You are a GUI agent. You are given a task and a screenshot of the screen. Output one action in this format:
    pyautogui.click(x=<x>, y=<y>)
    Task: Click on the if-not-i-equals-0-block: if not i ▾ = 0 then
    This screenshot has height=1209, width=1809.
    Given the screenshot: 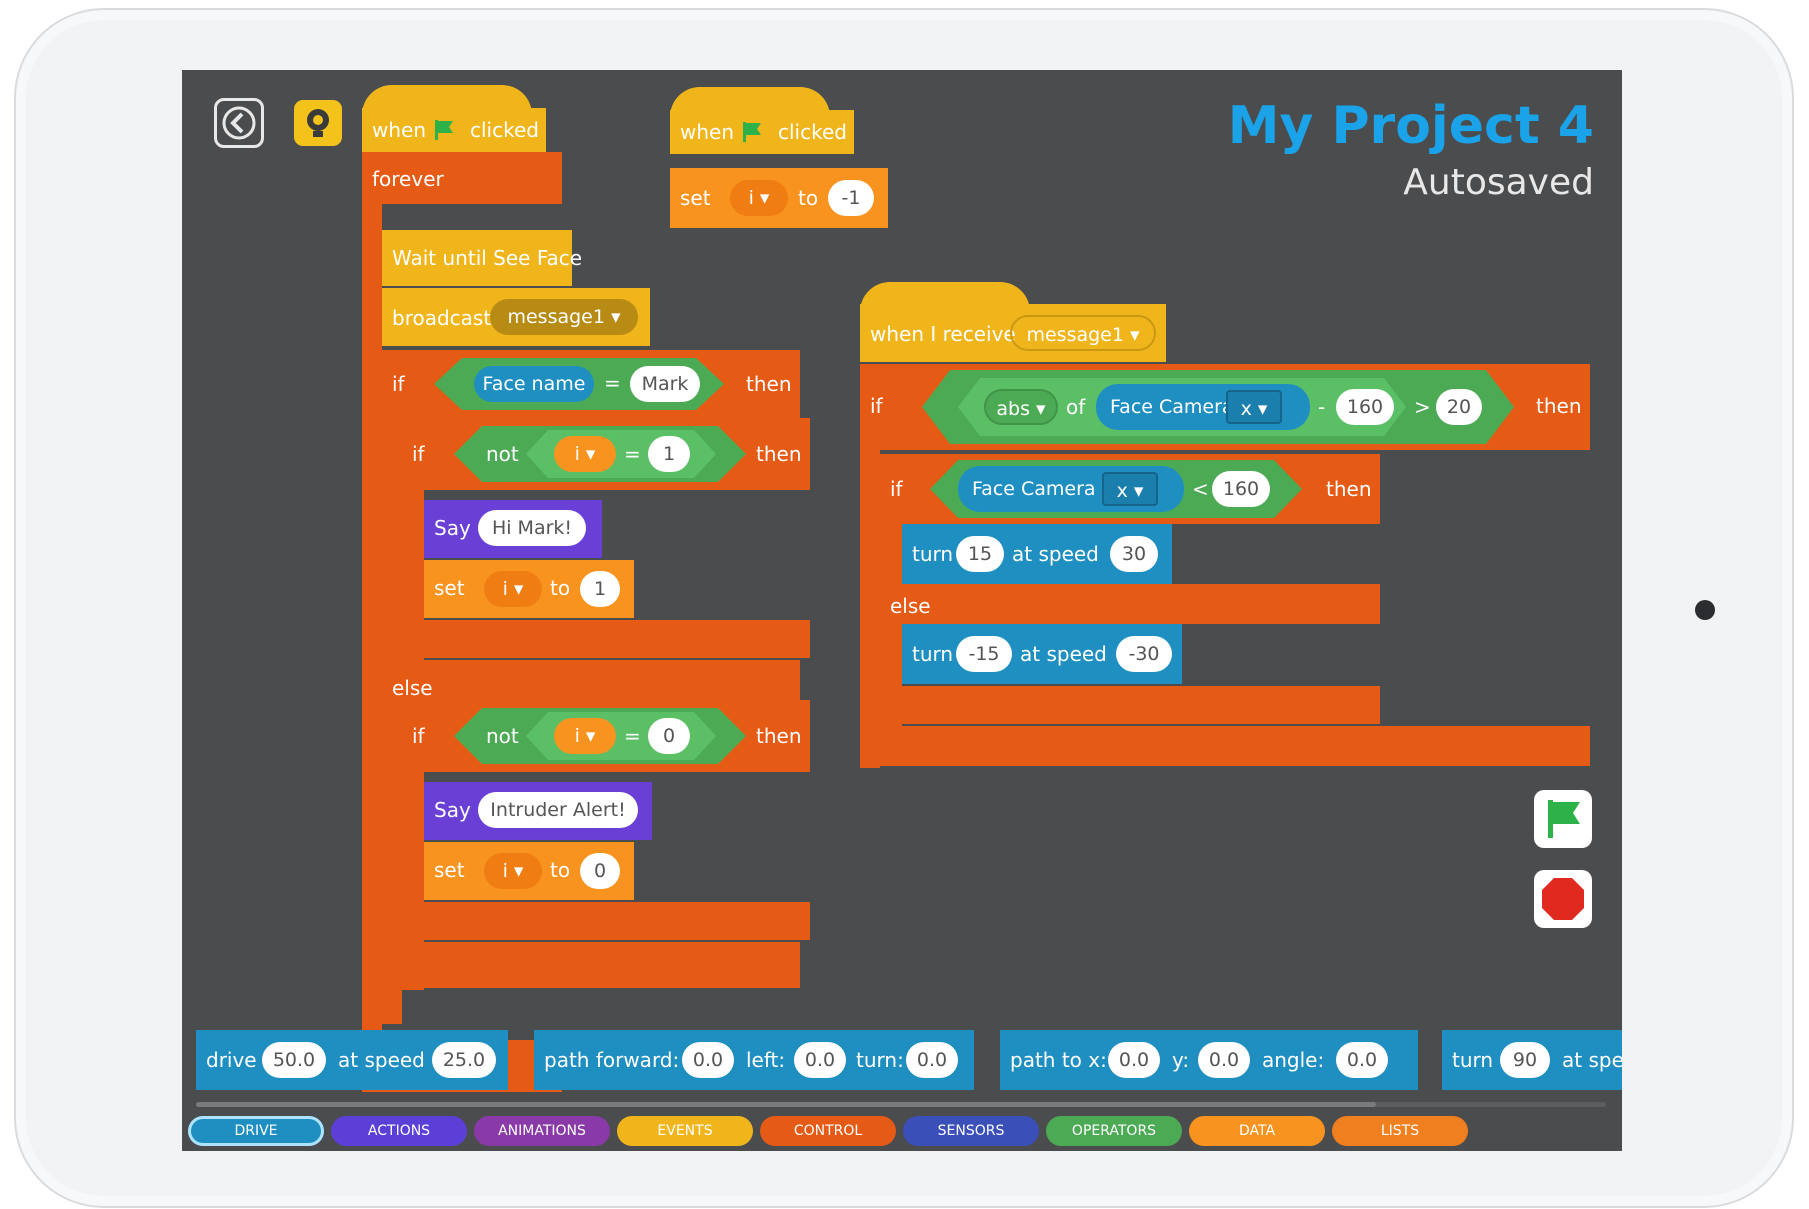 What is the action you would take?
    pyautogui.click(x=606, y=736)
    